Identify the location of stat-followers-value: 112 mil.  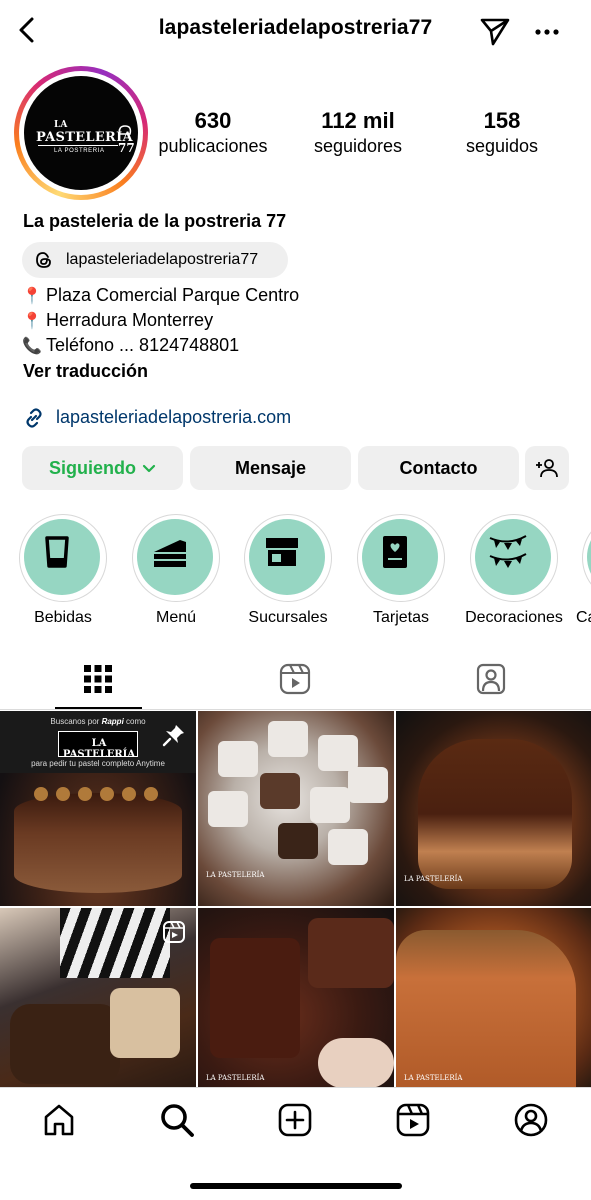
(358, 120).